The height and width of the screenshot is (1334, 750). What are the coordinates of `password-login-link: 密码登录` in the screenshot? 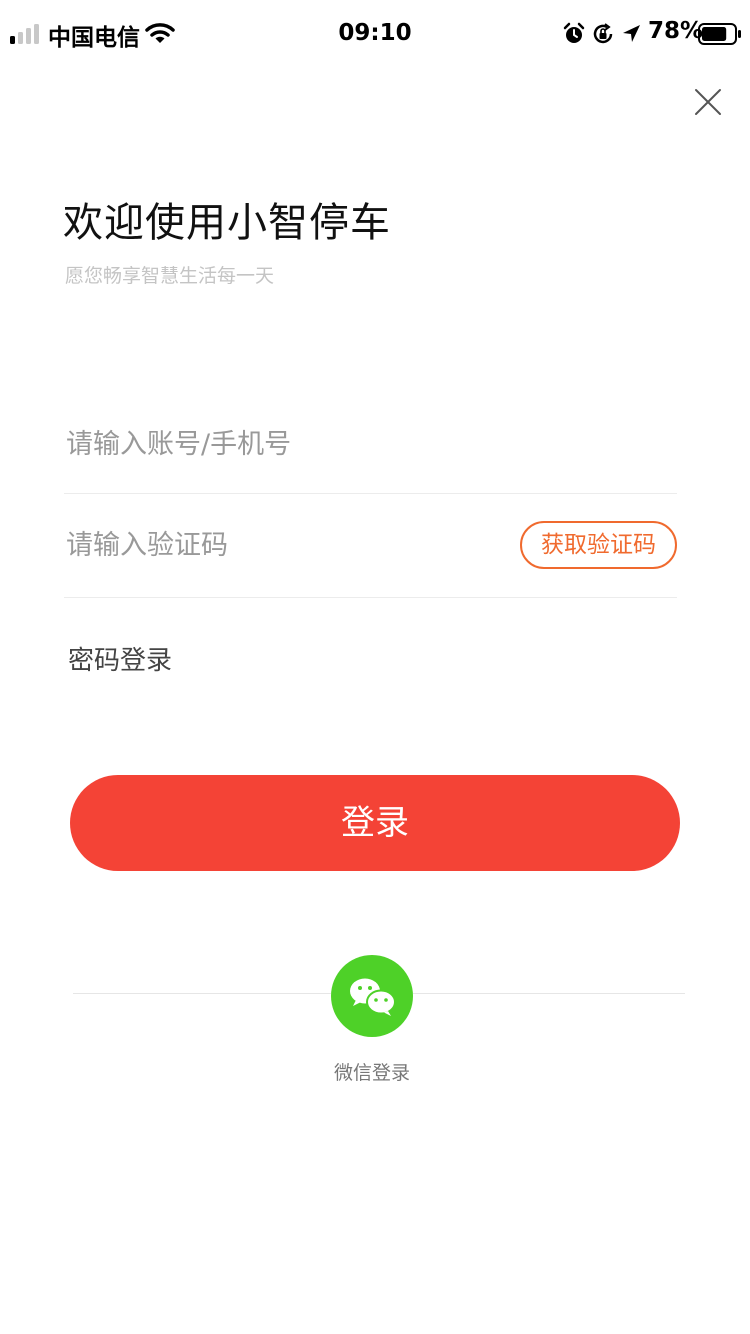 It's located at (120, 658).